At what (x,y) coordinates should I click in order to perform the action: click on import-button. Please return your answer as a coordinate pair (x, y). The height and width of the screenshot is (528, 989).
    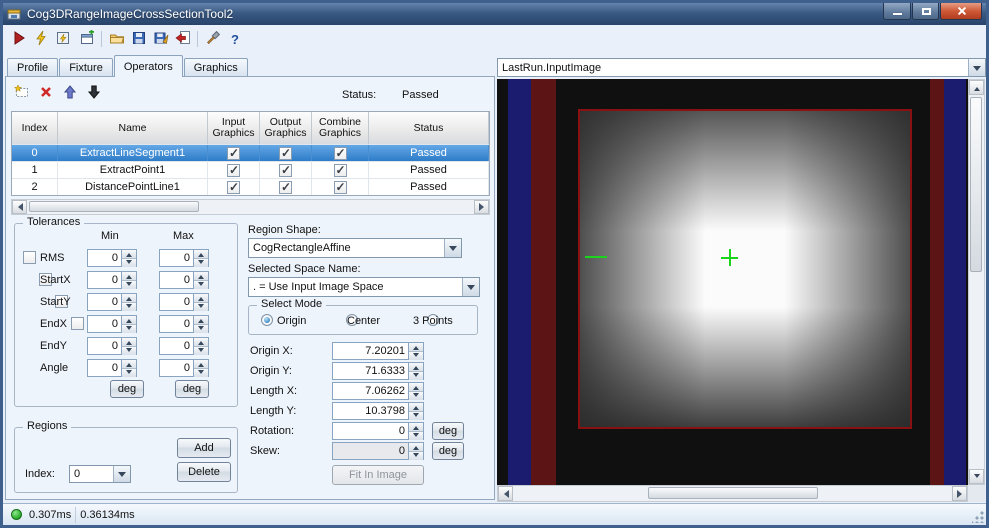
    Looking at the image, I should click on (183, 39).